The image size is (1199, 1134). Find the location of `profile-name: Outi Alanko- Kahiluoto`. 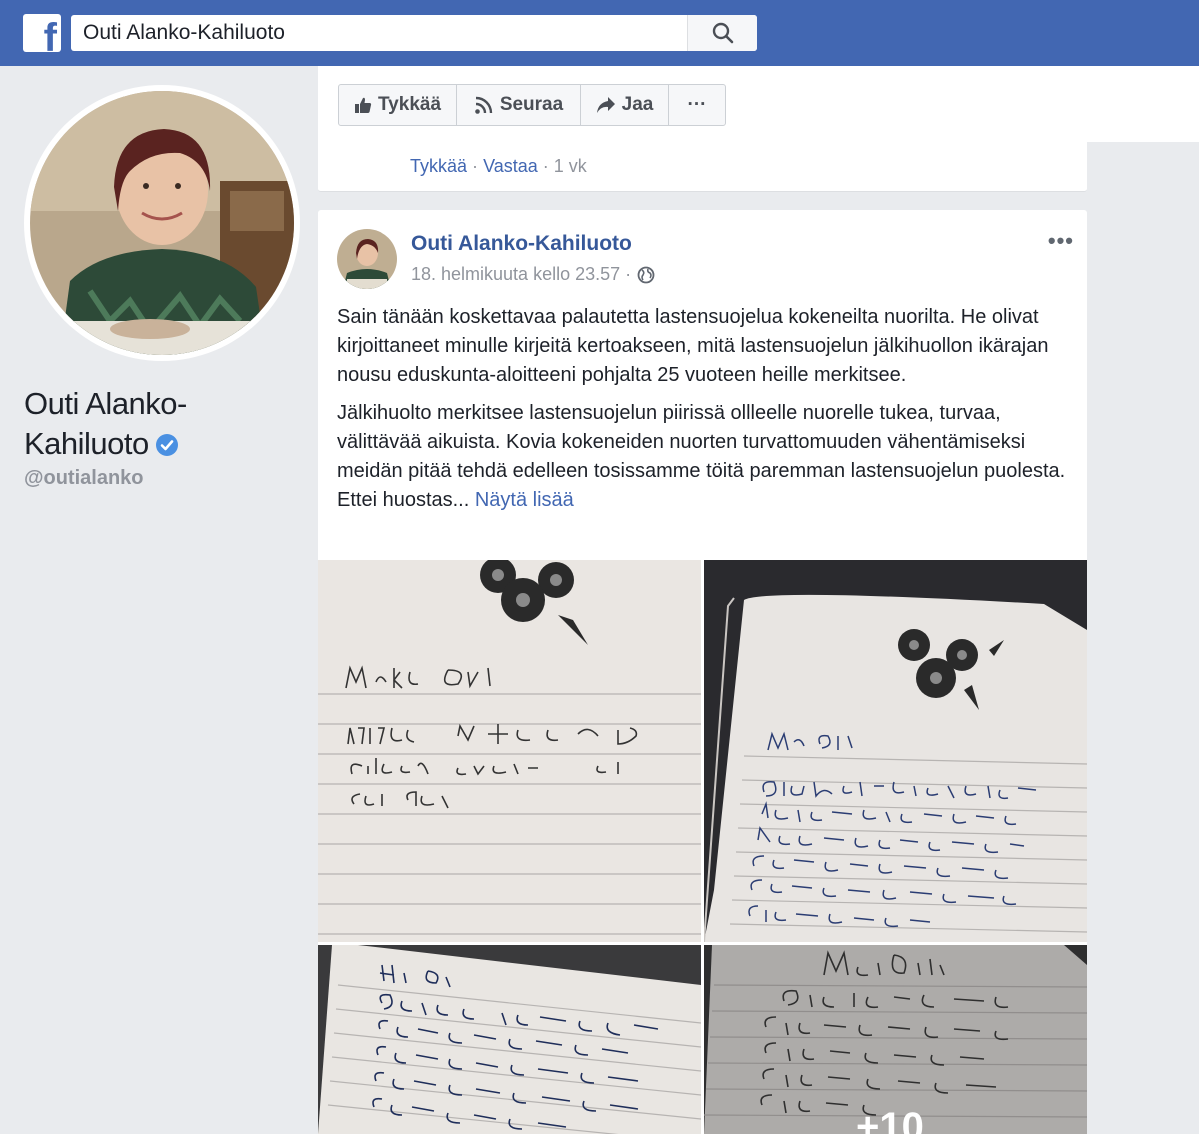

profile-name: Outi Alanko- Kahiluoto is located at coordinates (159, 424).